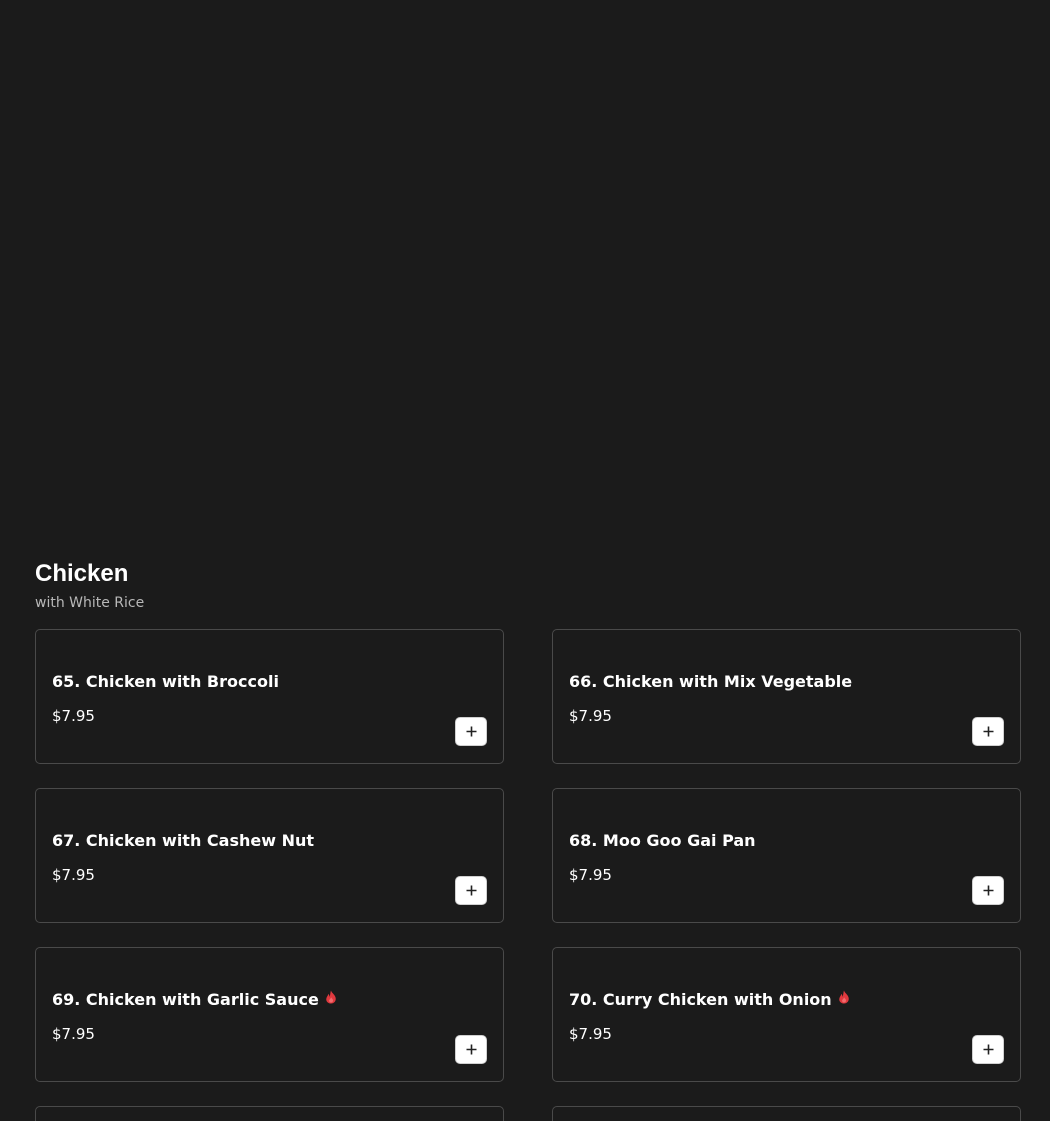  What do you see at coordinates (90, 603) in the screenshot?
I see `section-subtitle: with White Rice` at bounding box center [90, 603].